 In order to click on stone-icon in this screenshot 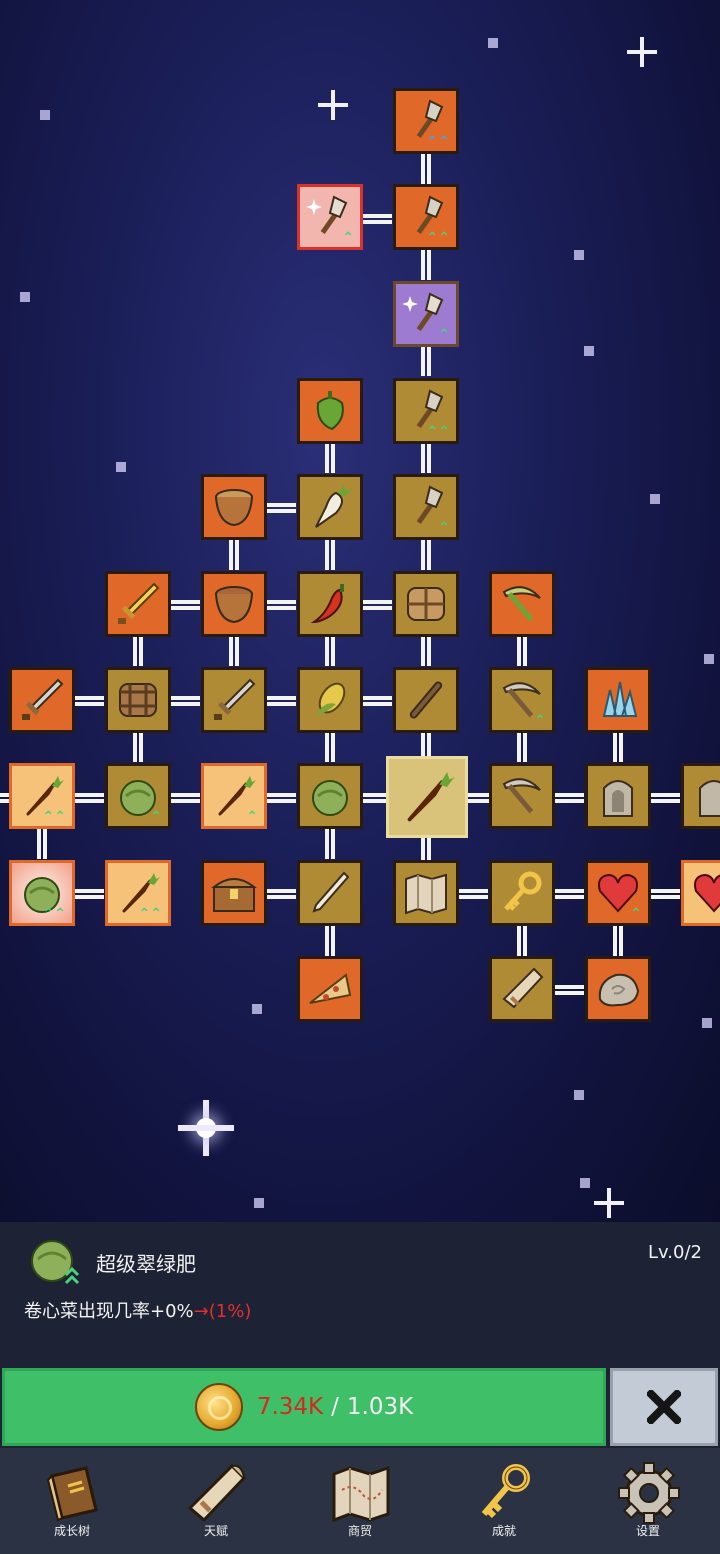, I will do `click(619, 990)`.